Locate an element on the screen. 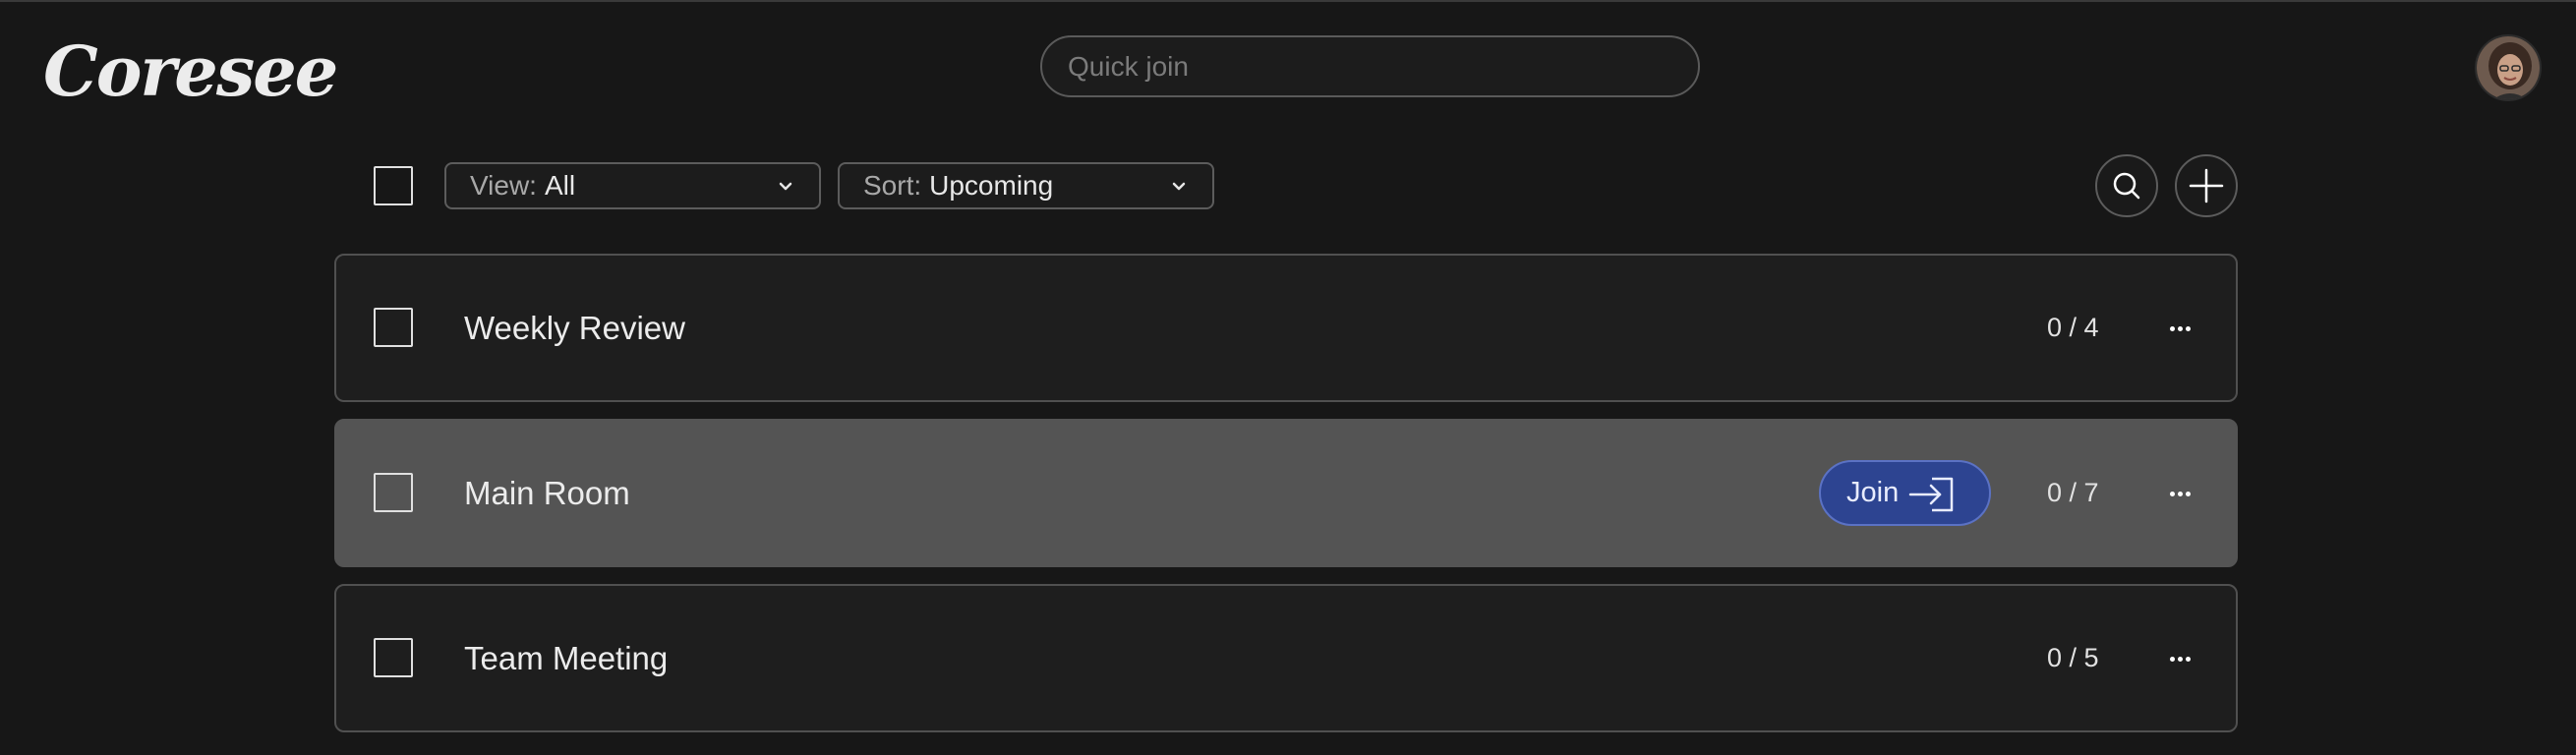 The width and height of the screenshot is (2576, 755). avatar-image is located at coordinates (2508, 67).